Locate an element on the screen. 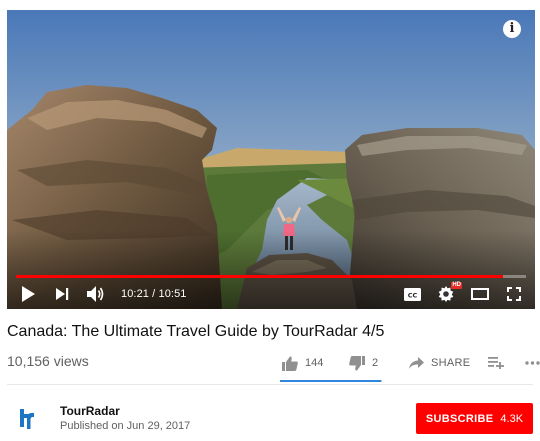 Image resolution: width=540 pixels, height=441 pixels. progress-bar is located at coordinates (271, 276).